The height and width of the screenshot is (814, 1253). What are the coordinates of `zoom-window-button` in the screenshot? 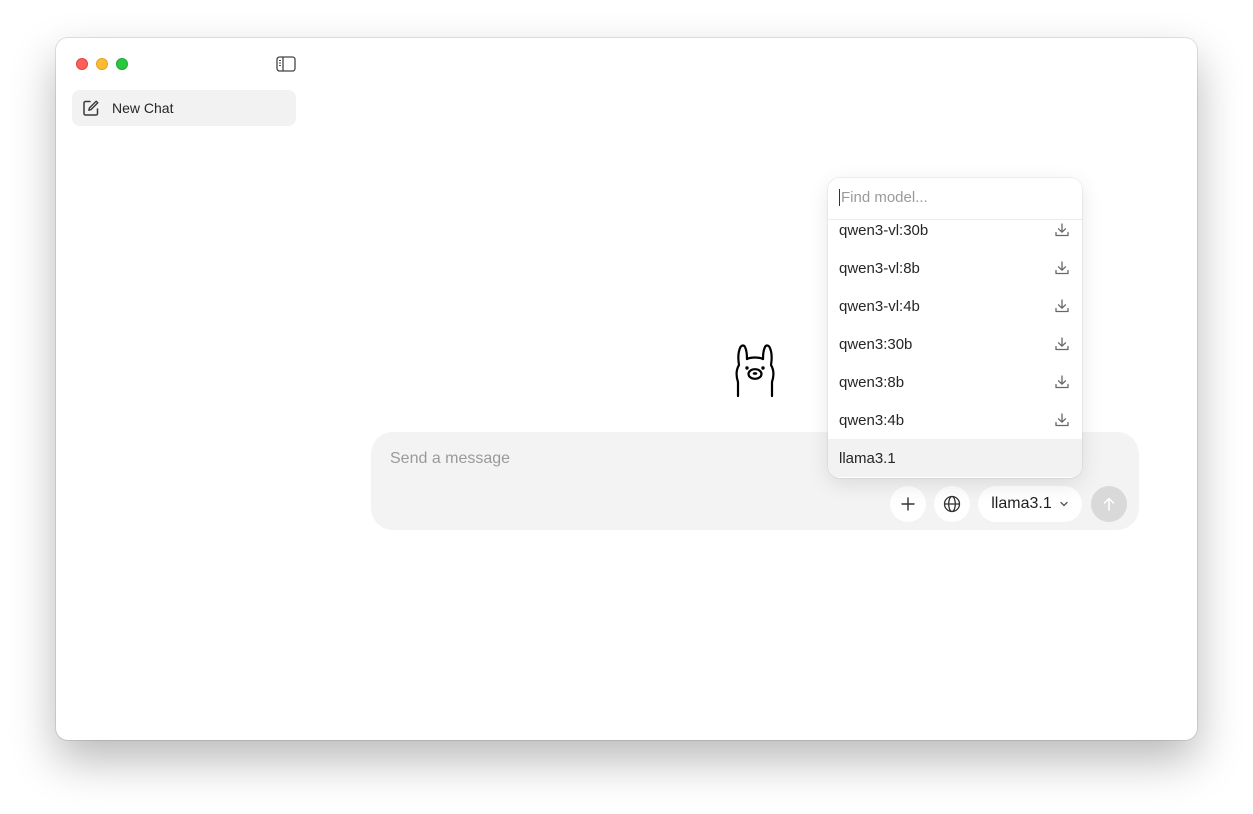 It's located at (122, 64).